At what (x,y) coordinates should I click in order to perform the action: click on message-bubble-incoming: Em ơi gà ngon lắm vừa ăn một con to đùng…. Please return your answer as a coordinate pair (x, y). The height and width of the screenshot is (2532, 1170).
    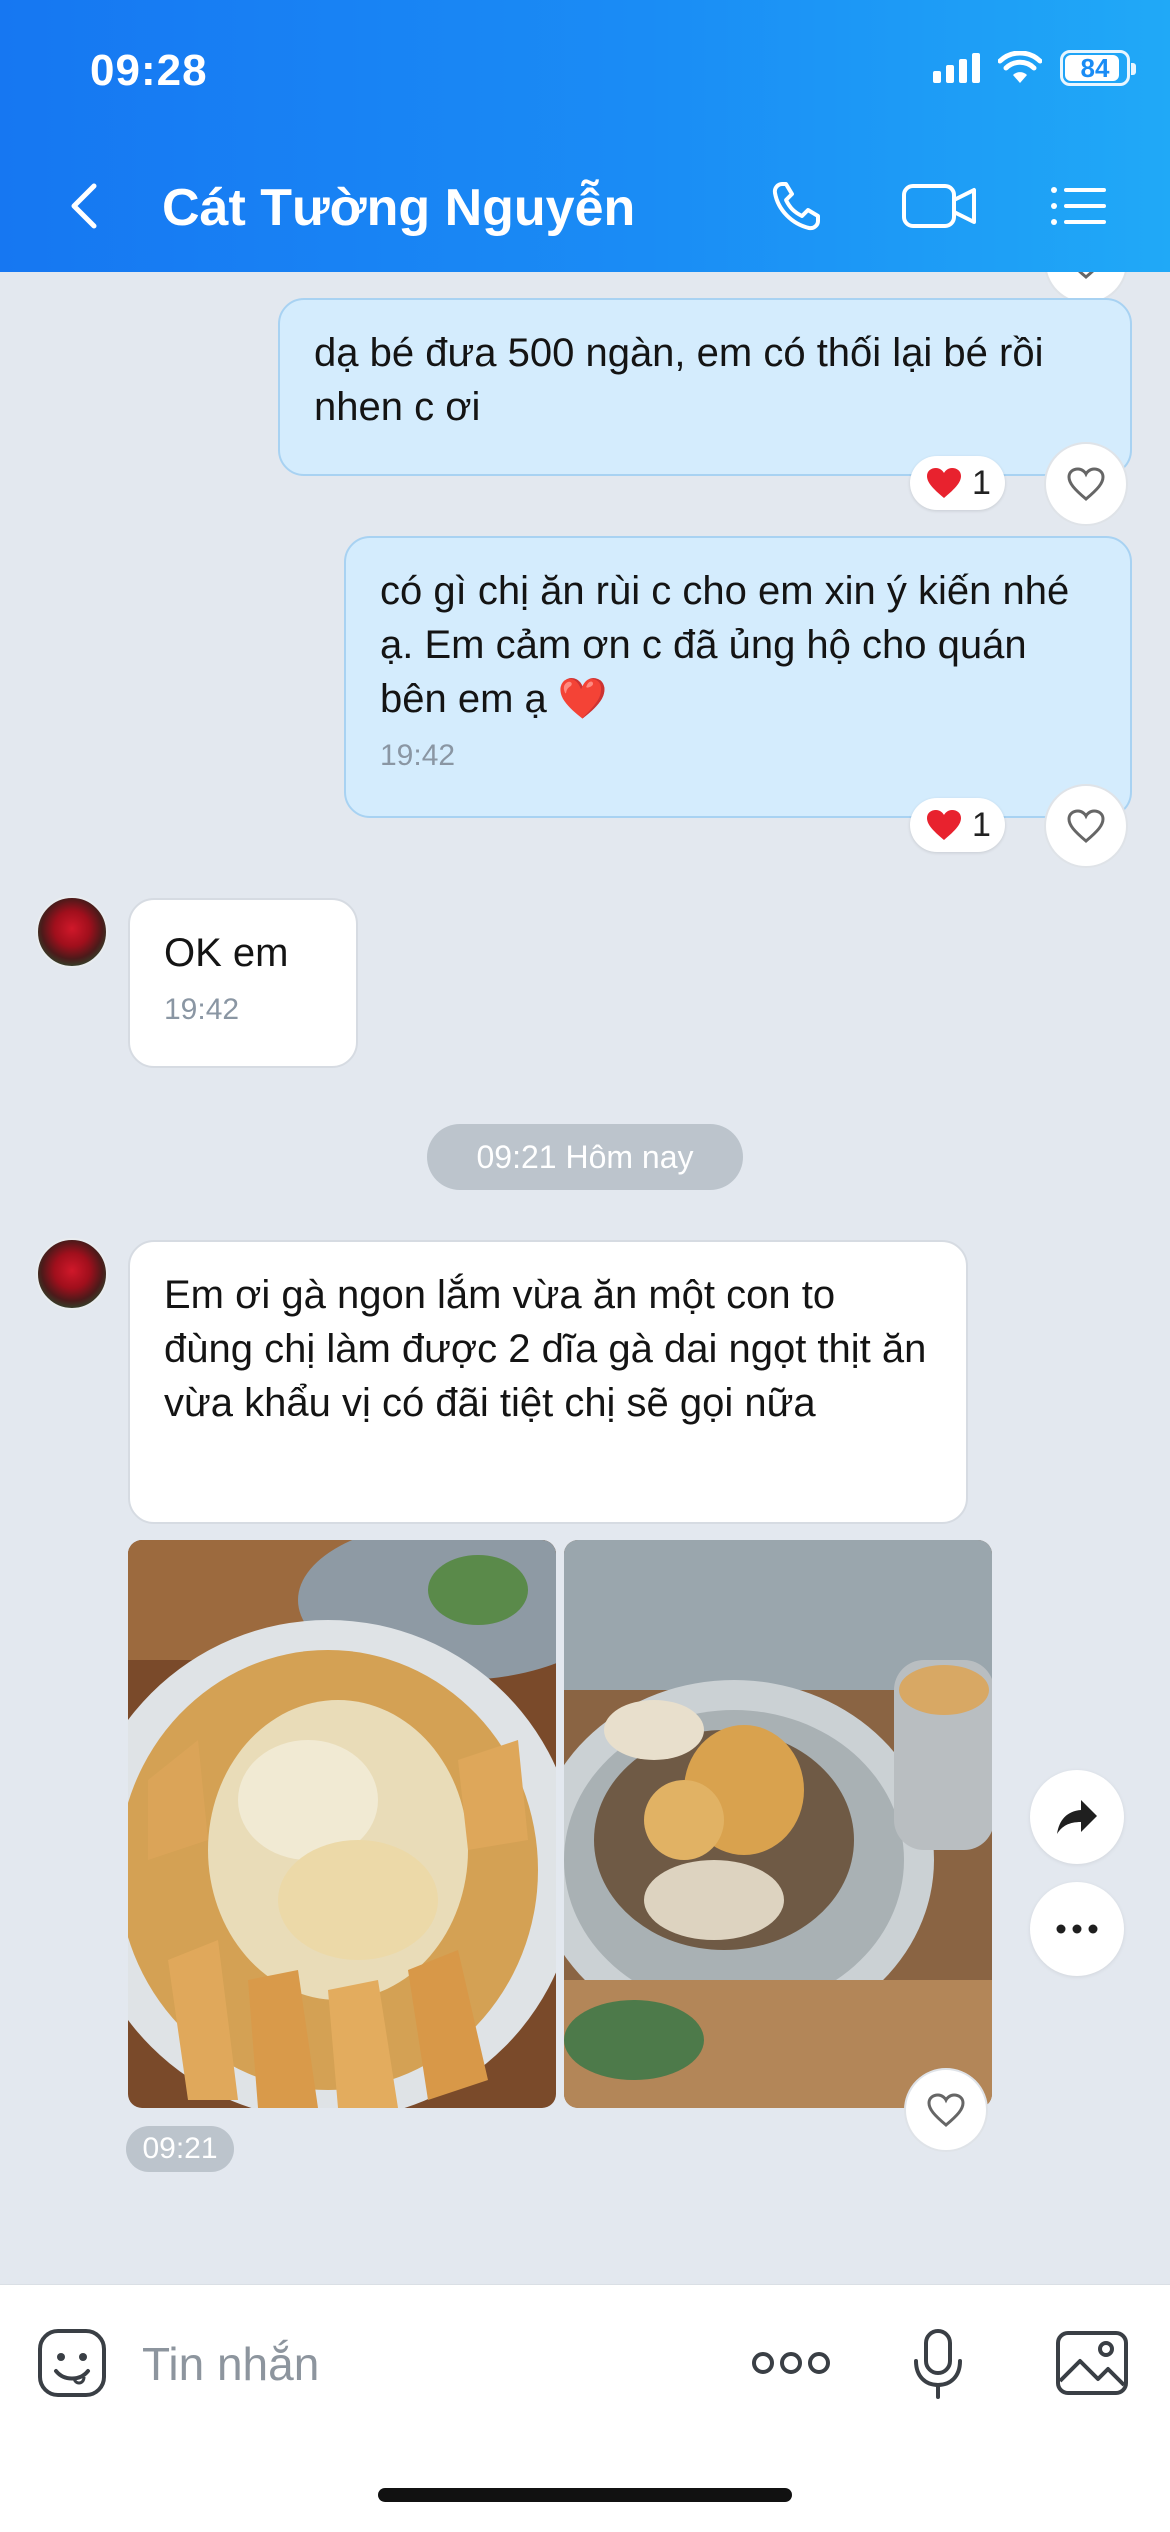
    Looking at the image, I should click on (548, 1382).